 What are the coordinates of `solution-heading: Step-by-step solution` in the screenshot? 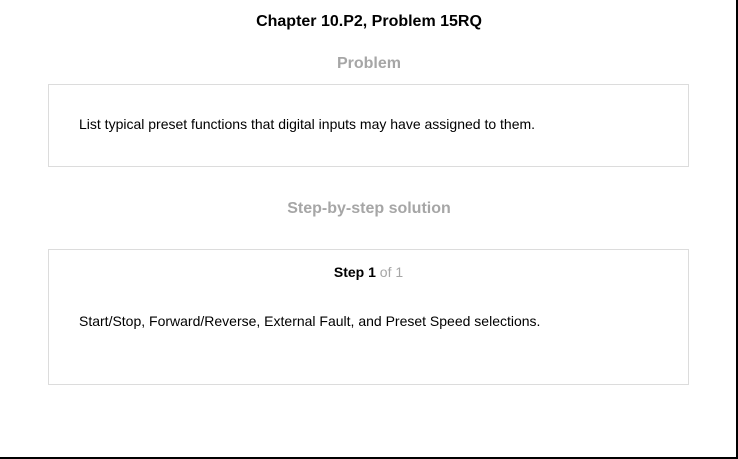 It's located at (369, 208).